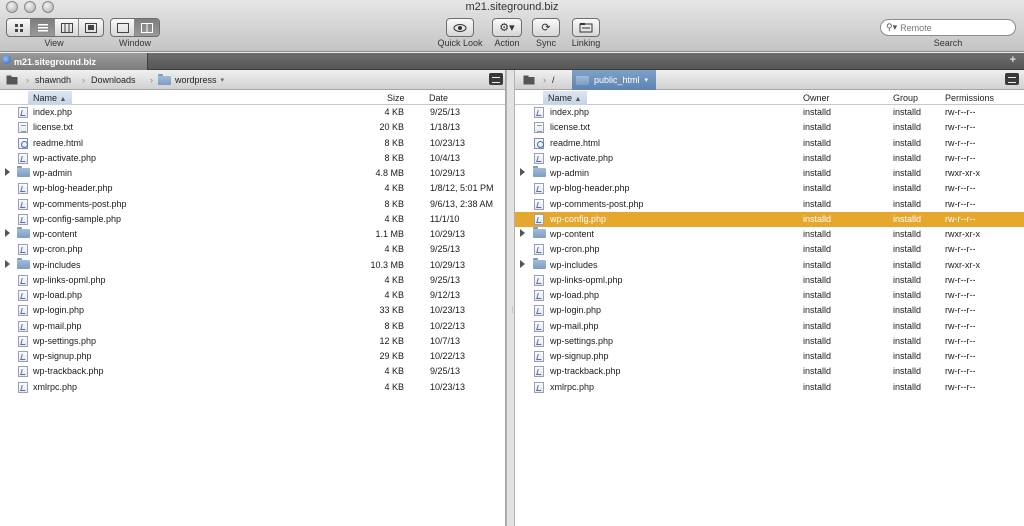 Image resolution: width=1024 pixels, height=526 pixels. Describe the element at coordinates (48, 80) in the screenshot. I see `path-segment-user: › shawndh` at that location.